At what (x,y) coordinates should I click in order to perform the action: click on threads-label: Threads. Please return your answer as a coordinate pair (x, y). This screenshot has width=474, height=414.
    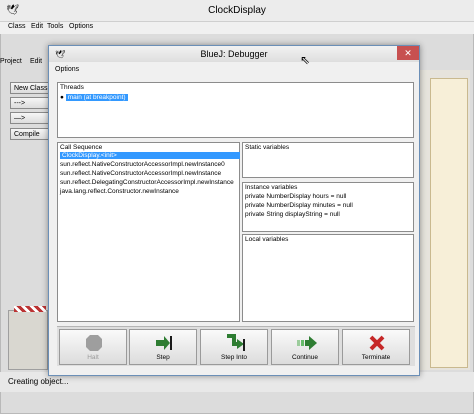
    Looking at the image, I should click on (72, 87).